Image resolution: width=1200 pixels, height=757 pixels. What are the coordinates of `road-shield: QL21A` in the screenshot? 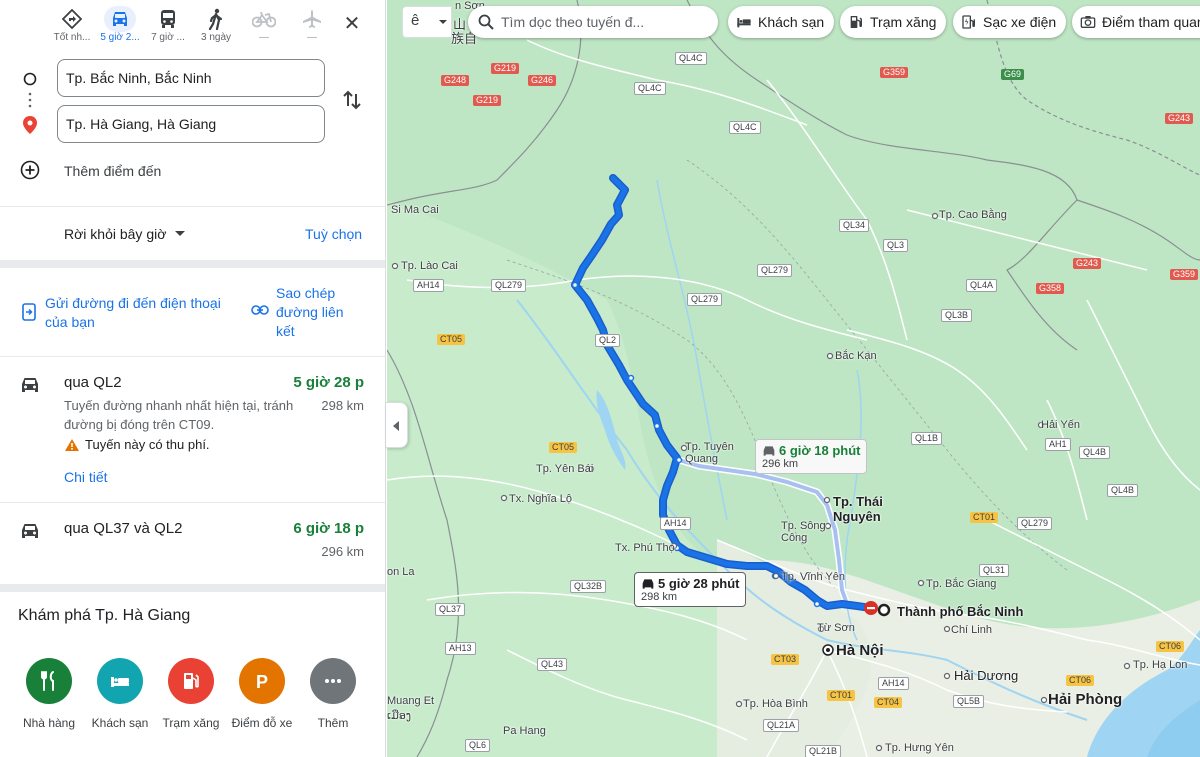 It's located at (781, 725).